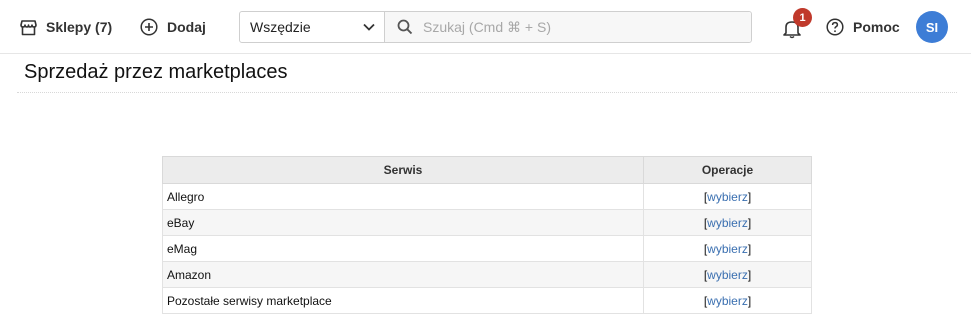  I want to click on table-row: Pozostałe serwisy marketplace [wybierz], so click(487, 300).